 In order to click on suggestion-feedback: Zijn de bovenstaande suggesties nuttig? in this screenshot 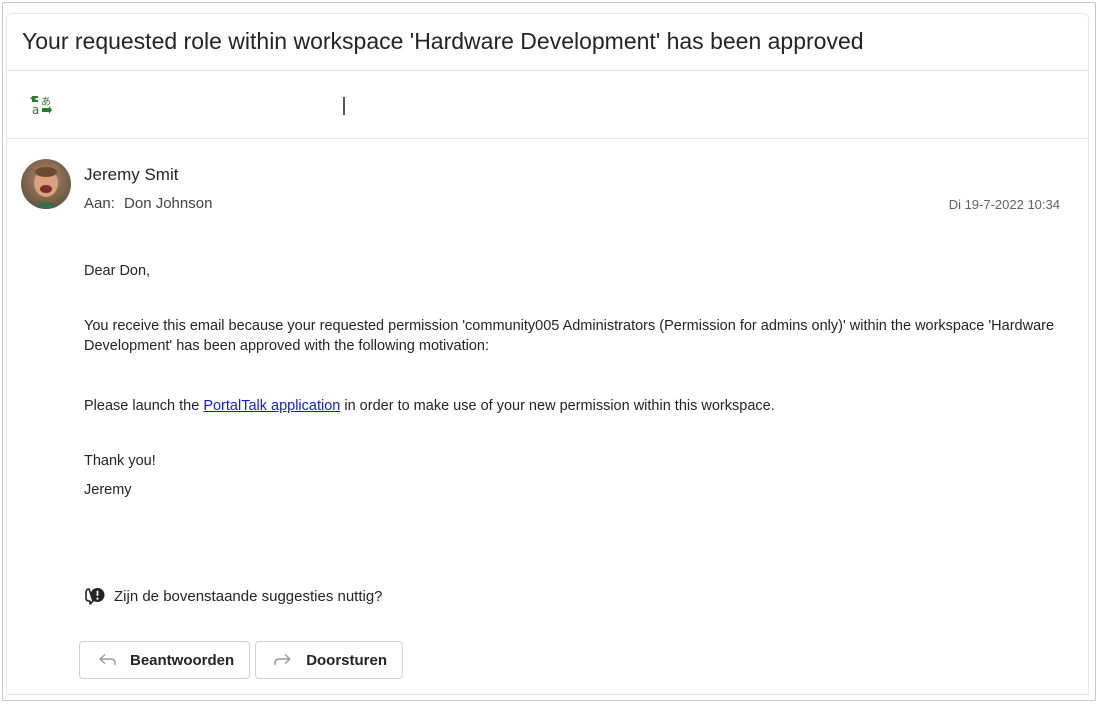, I will do `click(233, 596)`.